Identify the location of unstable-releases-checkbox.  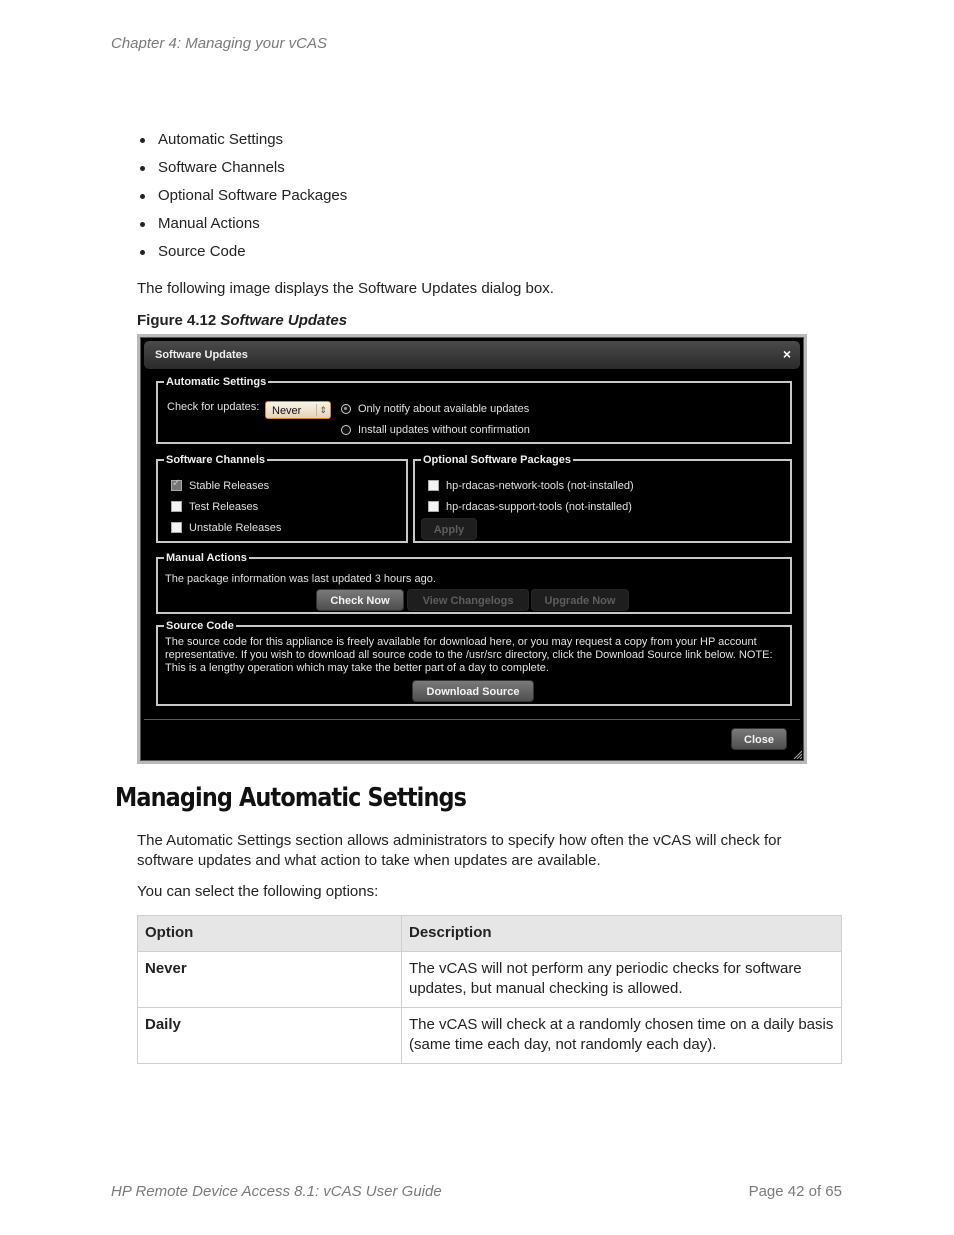
(176, 527).